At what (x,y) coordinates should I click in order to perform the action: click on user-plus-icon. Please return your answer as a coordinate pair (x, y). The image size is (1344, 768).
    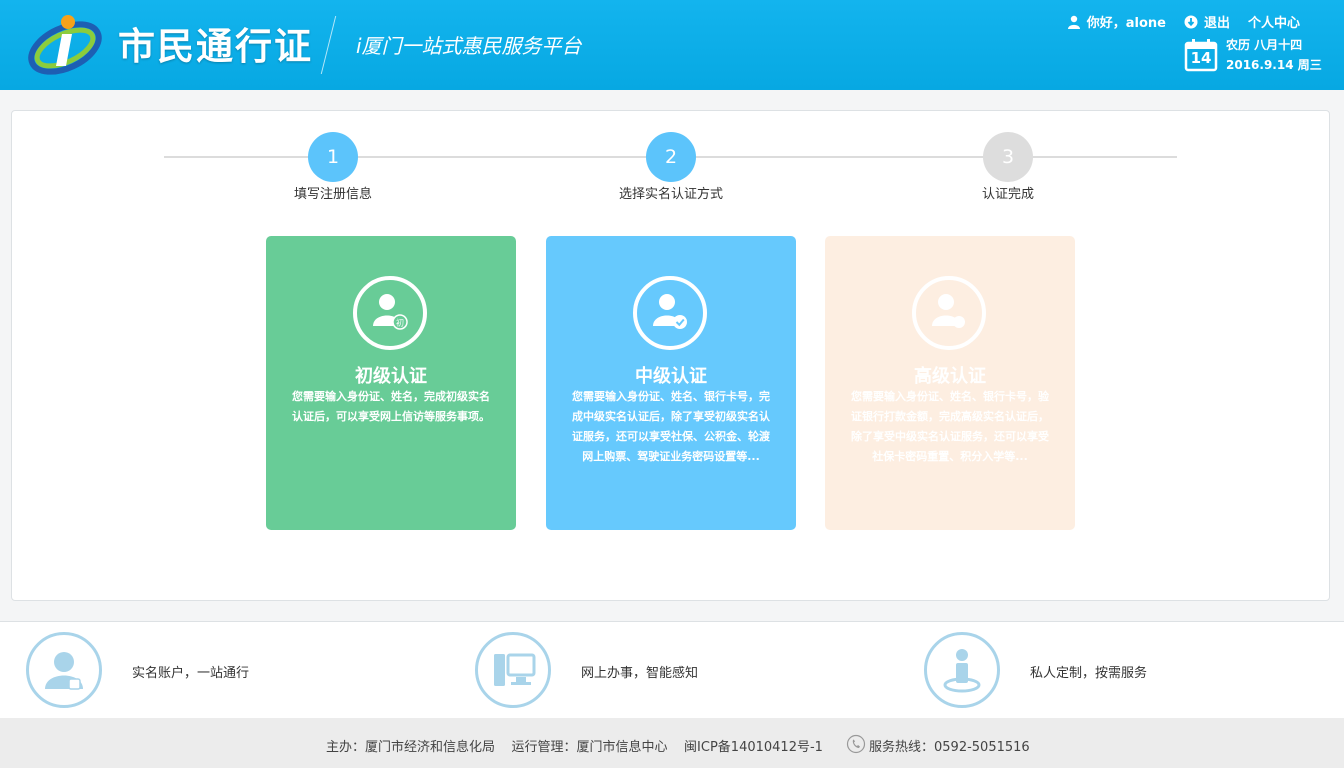
    Looking at the image, I should click on (948, 311).